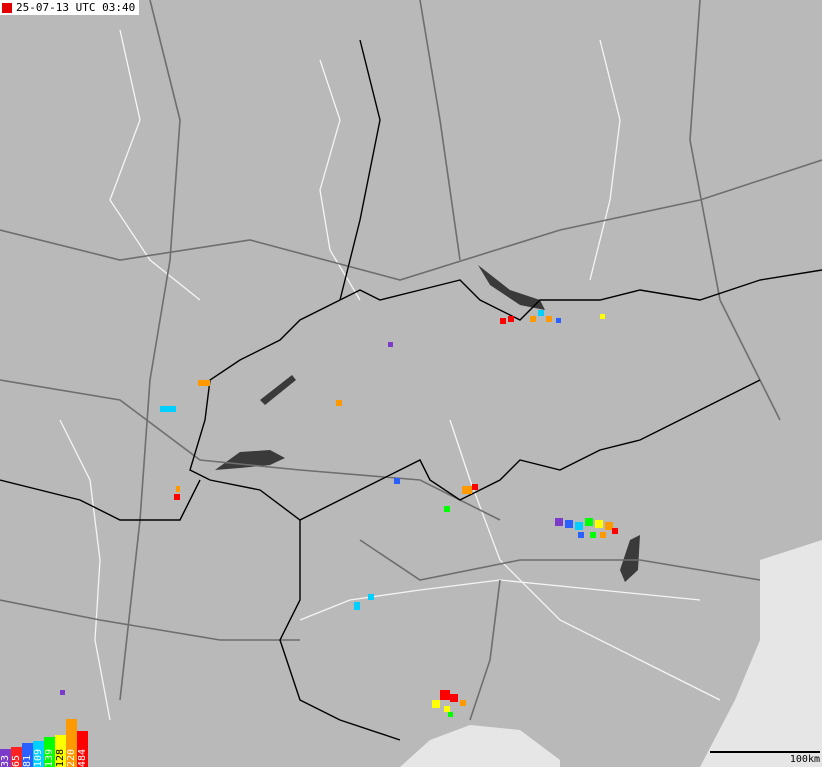  I want to click on legend-bar: 484, so click(82, 749).